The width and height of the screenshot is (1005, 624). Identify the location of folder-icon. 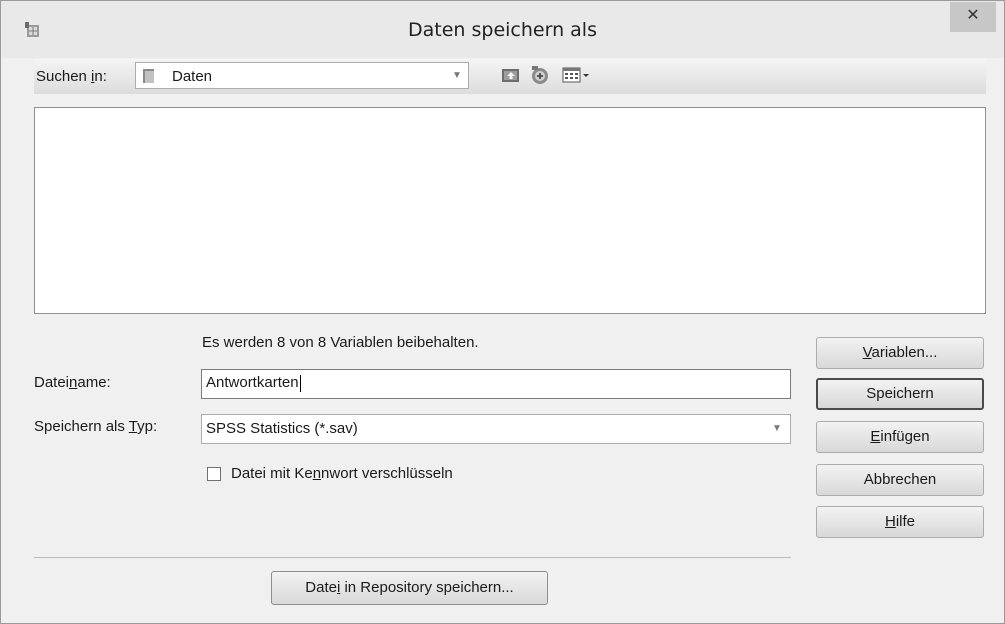
(148, 76).